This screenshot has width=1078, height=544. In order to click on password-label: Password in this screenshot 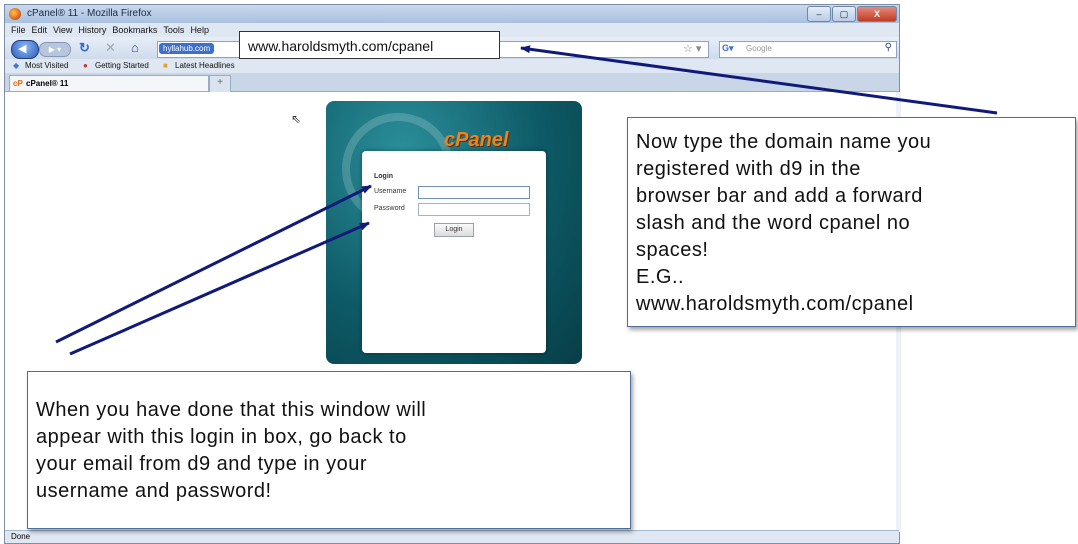, I will do `click(389, 208)`.